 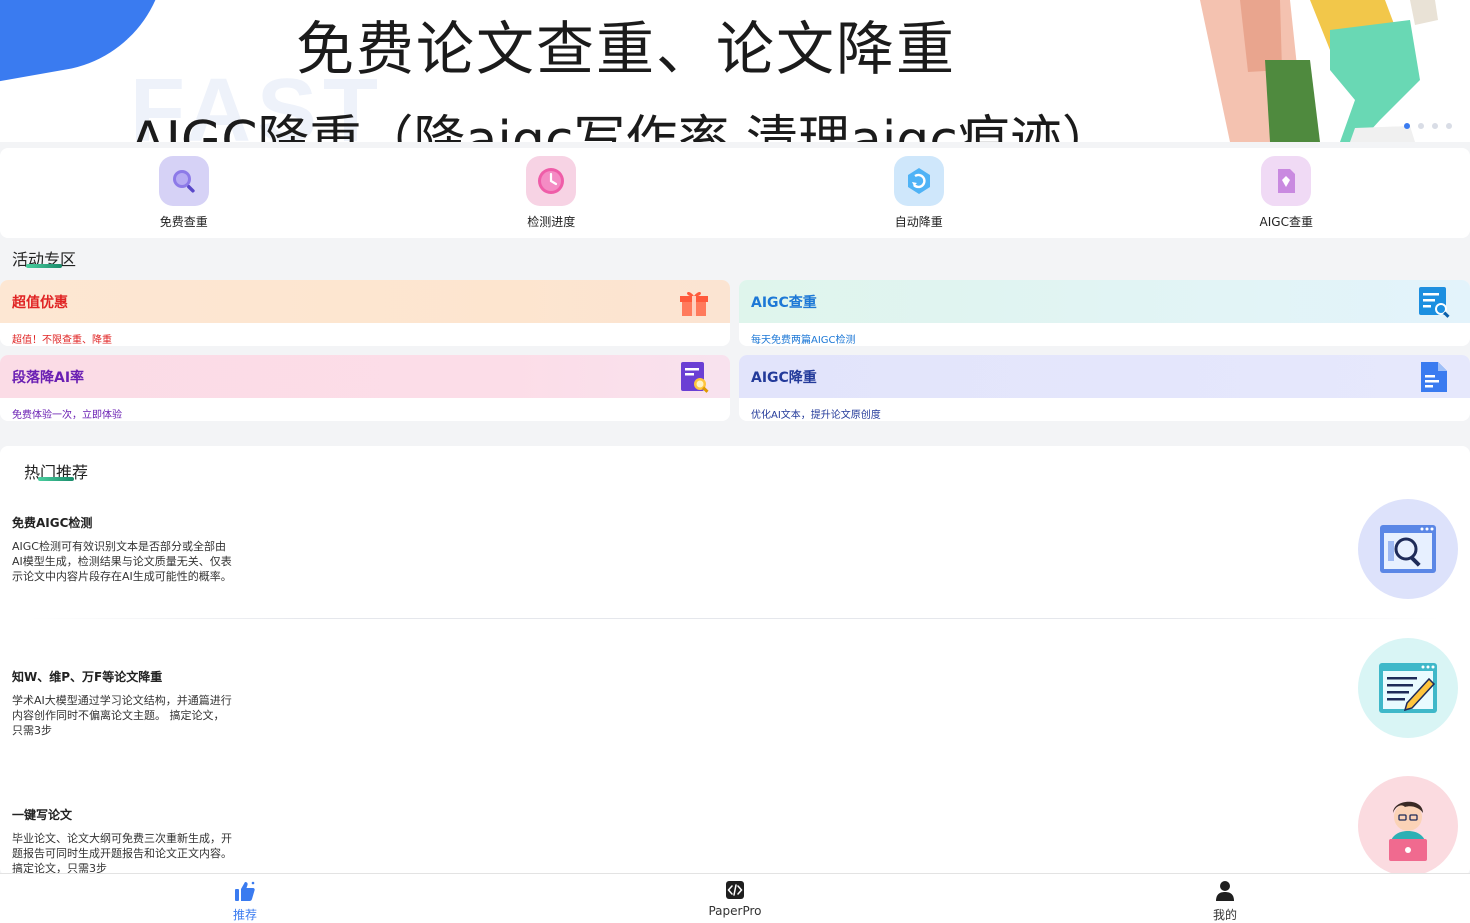 I want to click on quick-entry-bar: 免费查重 检测进度 自动降重 AIGC查重, so click(x=735, y=193).